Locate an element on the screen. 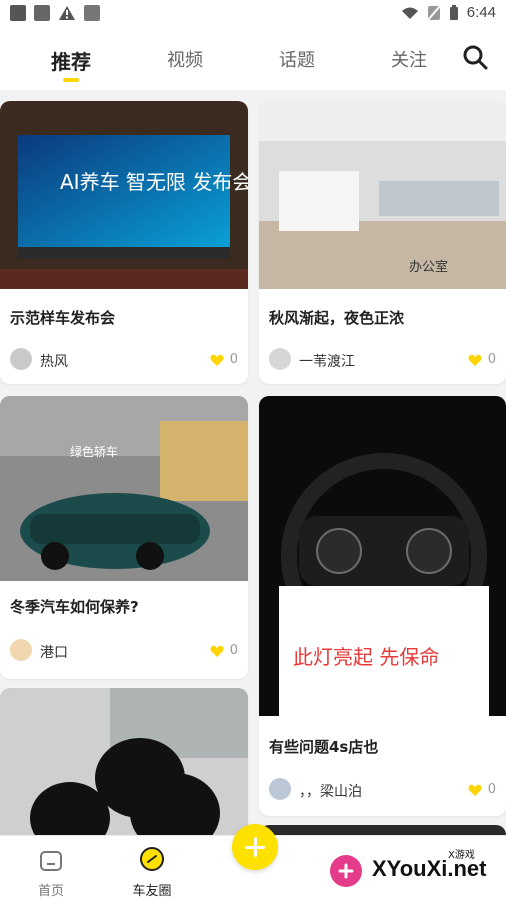 Image resolution: width=506 pixels, height=901 pixels. nav-community-label: 车友圈 is located at coordinates (152, 891).